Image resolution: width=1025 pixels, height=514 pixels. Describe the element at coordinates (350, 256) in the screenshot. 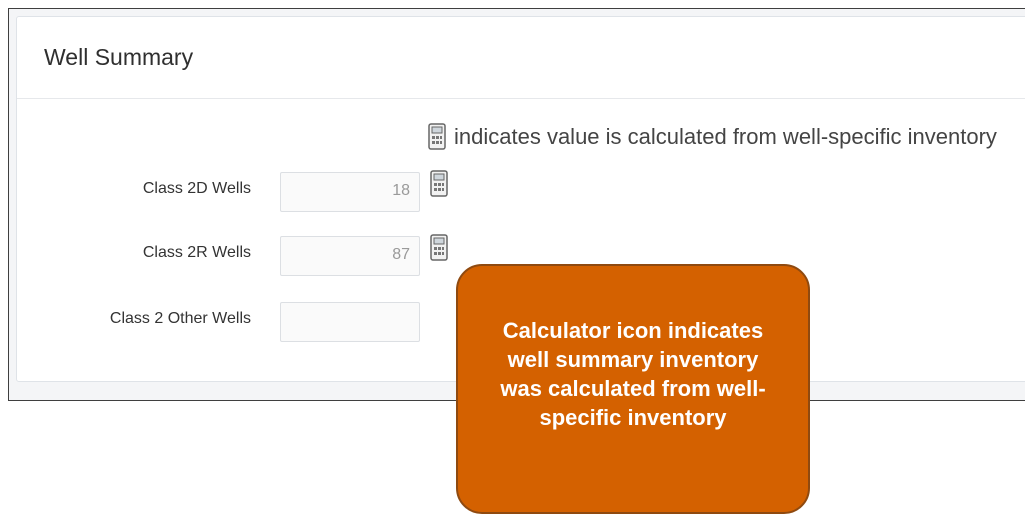

I see `class-2r-input: 87` at that location.